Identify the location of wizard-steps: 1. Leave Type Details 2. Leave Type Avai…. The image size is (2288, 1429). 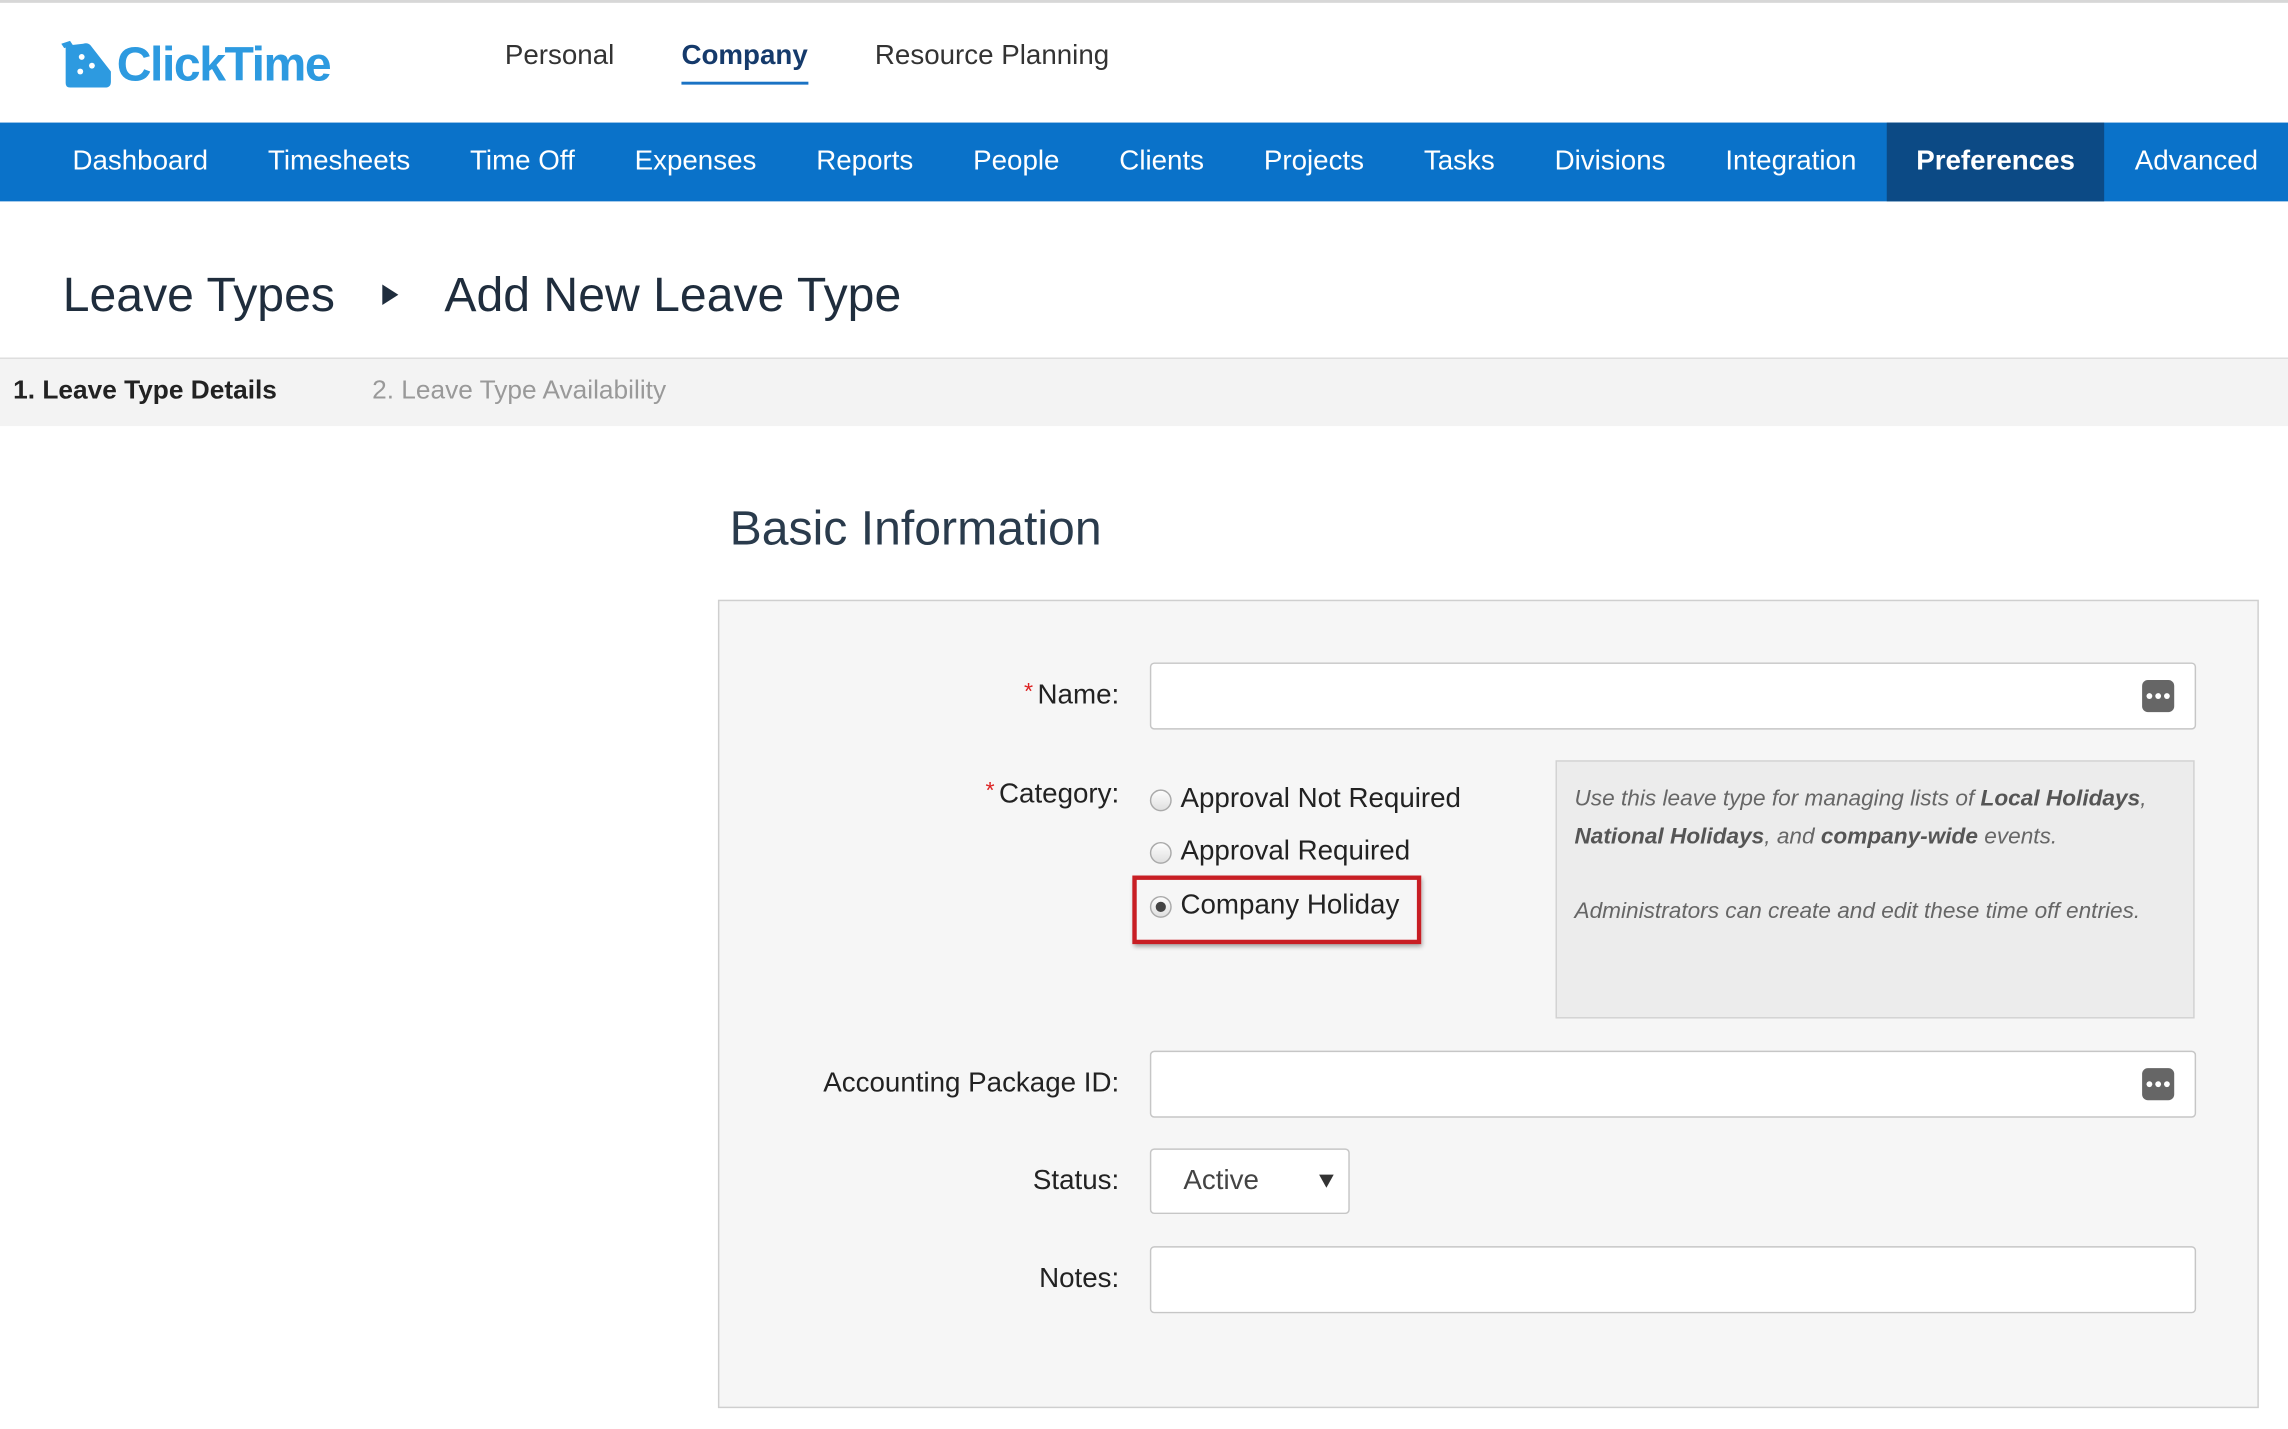
(1144, 392).